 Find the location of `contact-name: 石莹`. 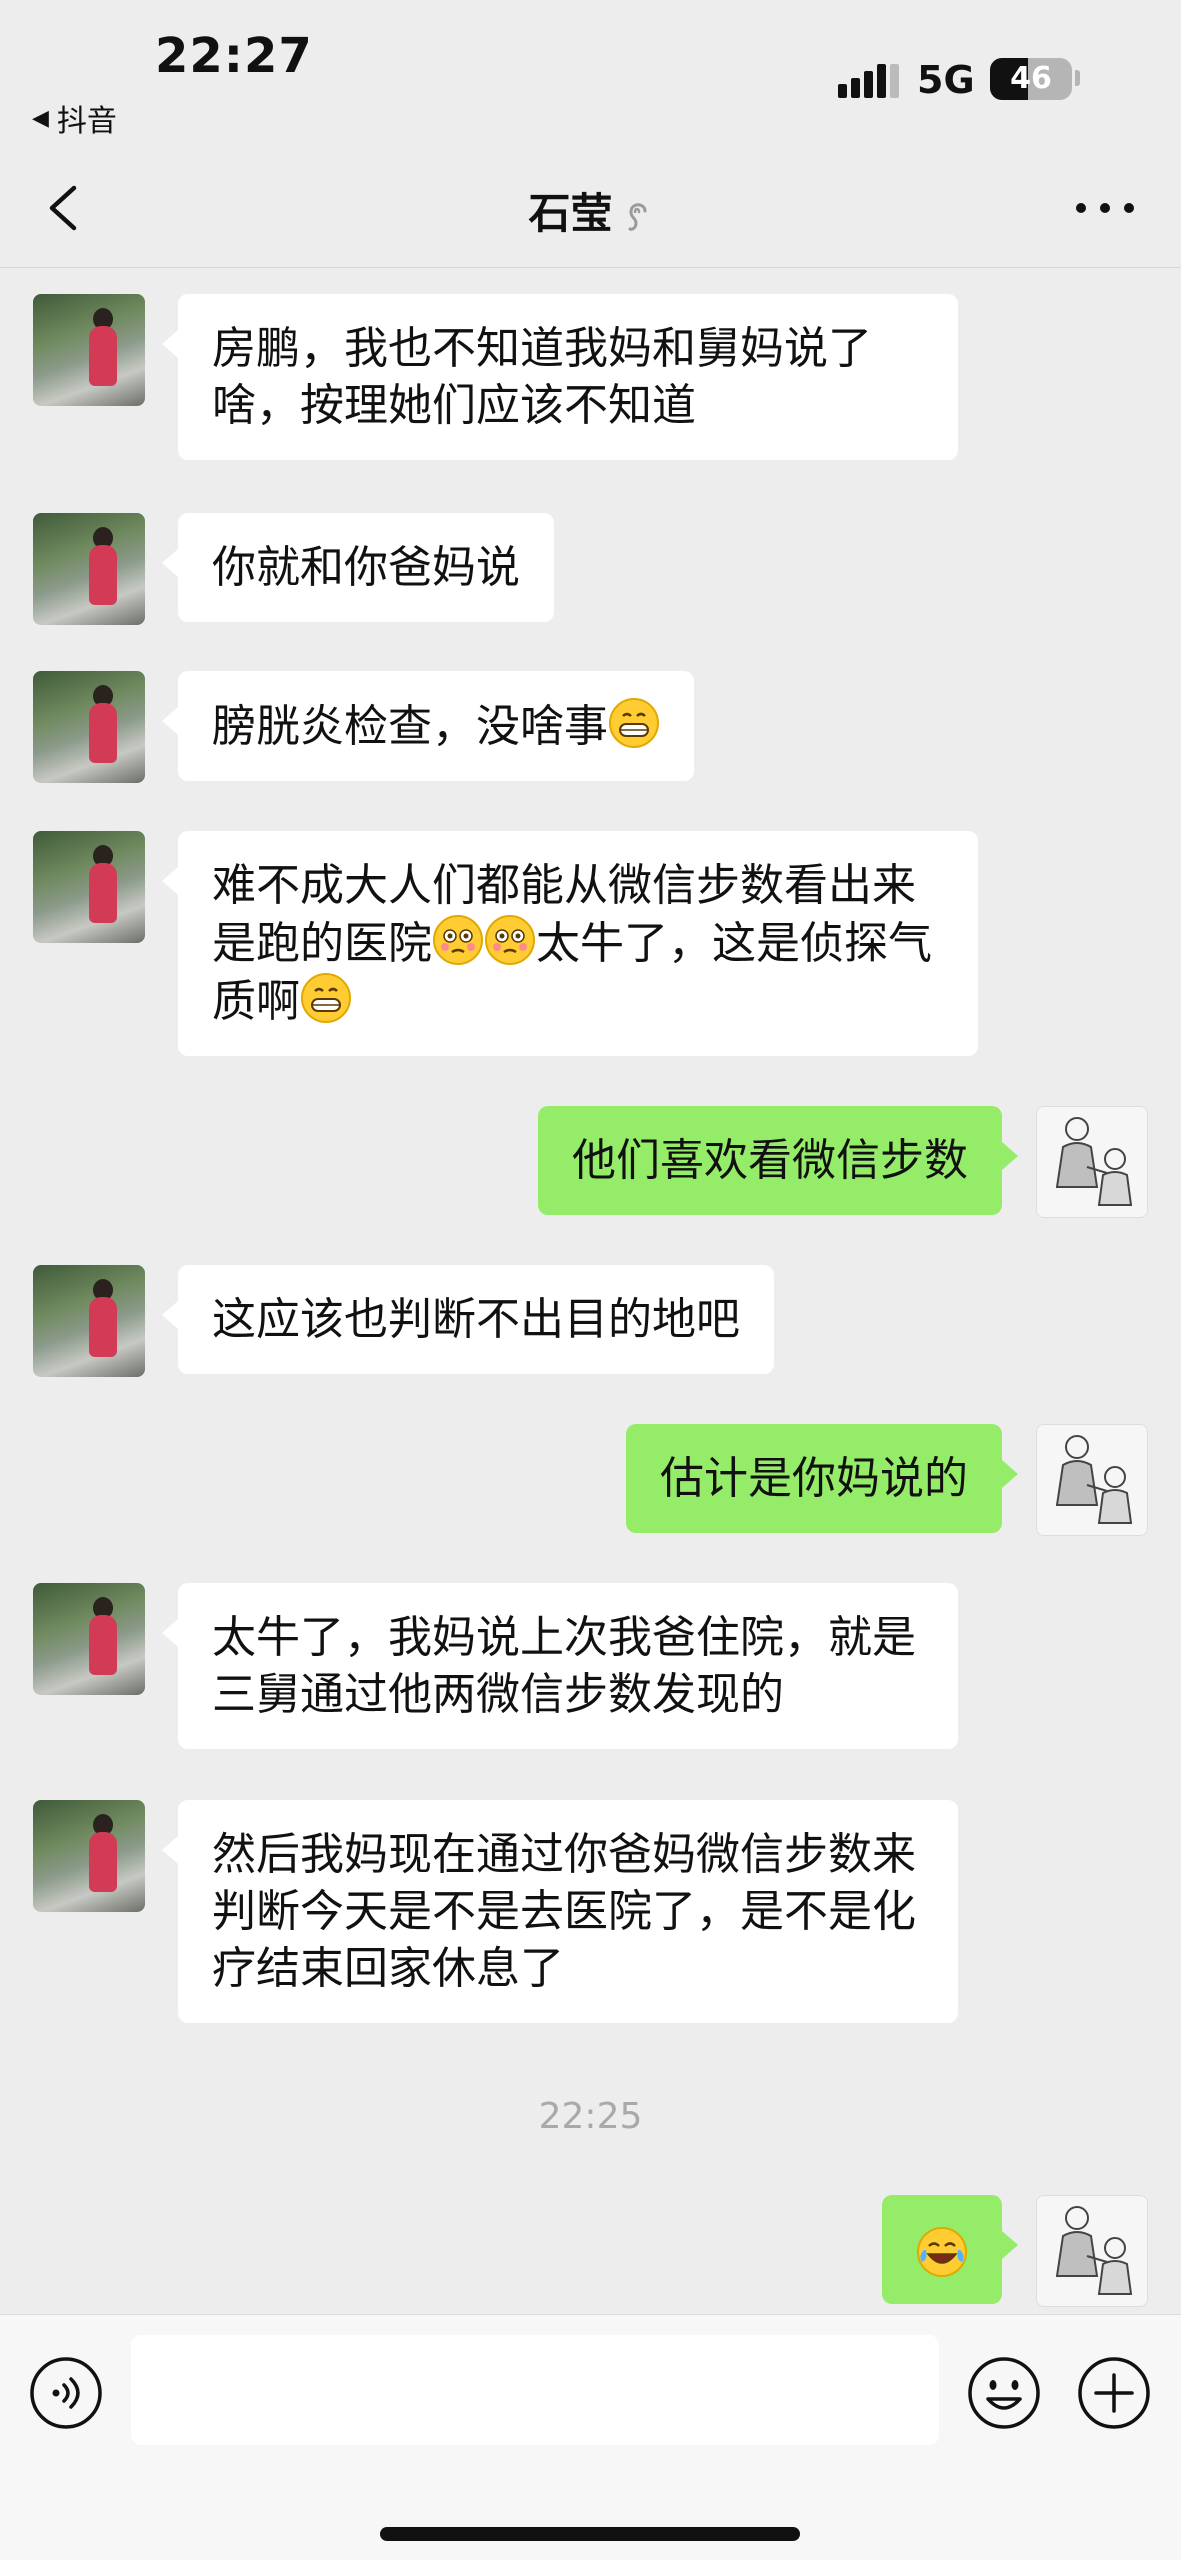

contact-name: 石莹 is located at coordinates (570, 213).